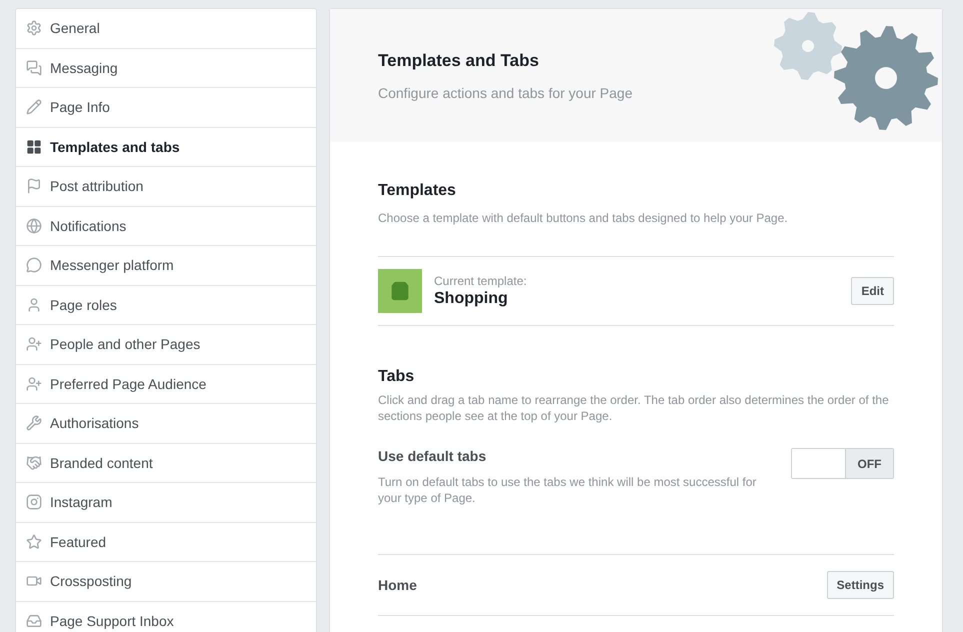 The image size is (963, 632). What do you see at coordinates (397, 585) in the screenshot?
I see `tab-name: Home` at bounding box center [397, 585].